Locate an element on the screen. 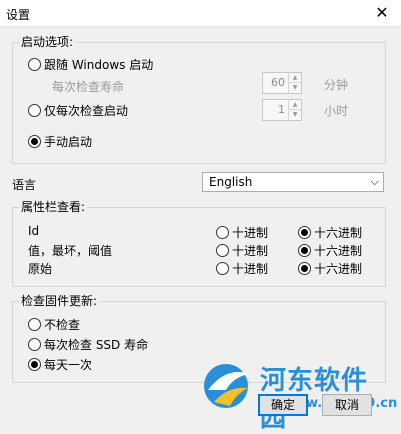  firmware-label: 检查固件更新: is located at coordinates (59, 301).